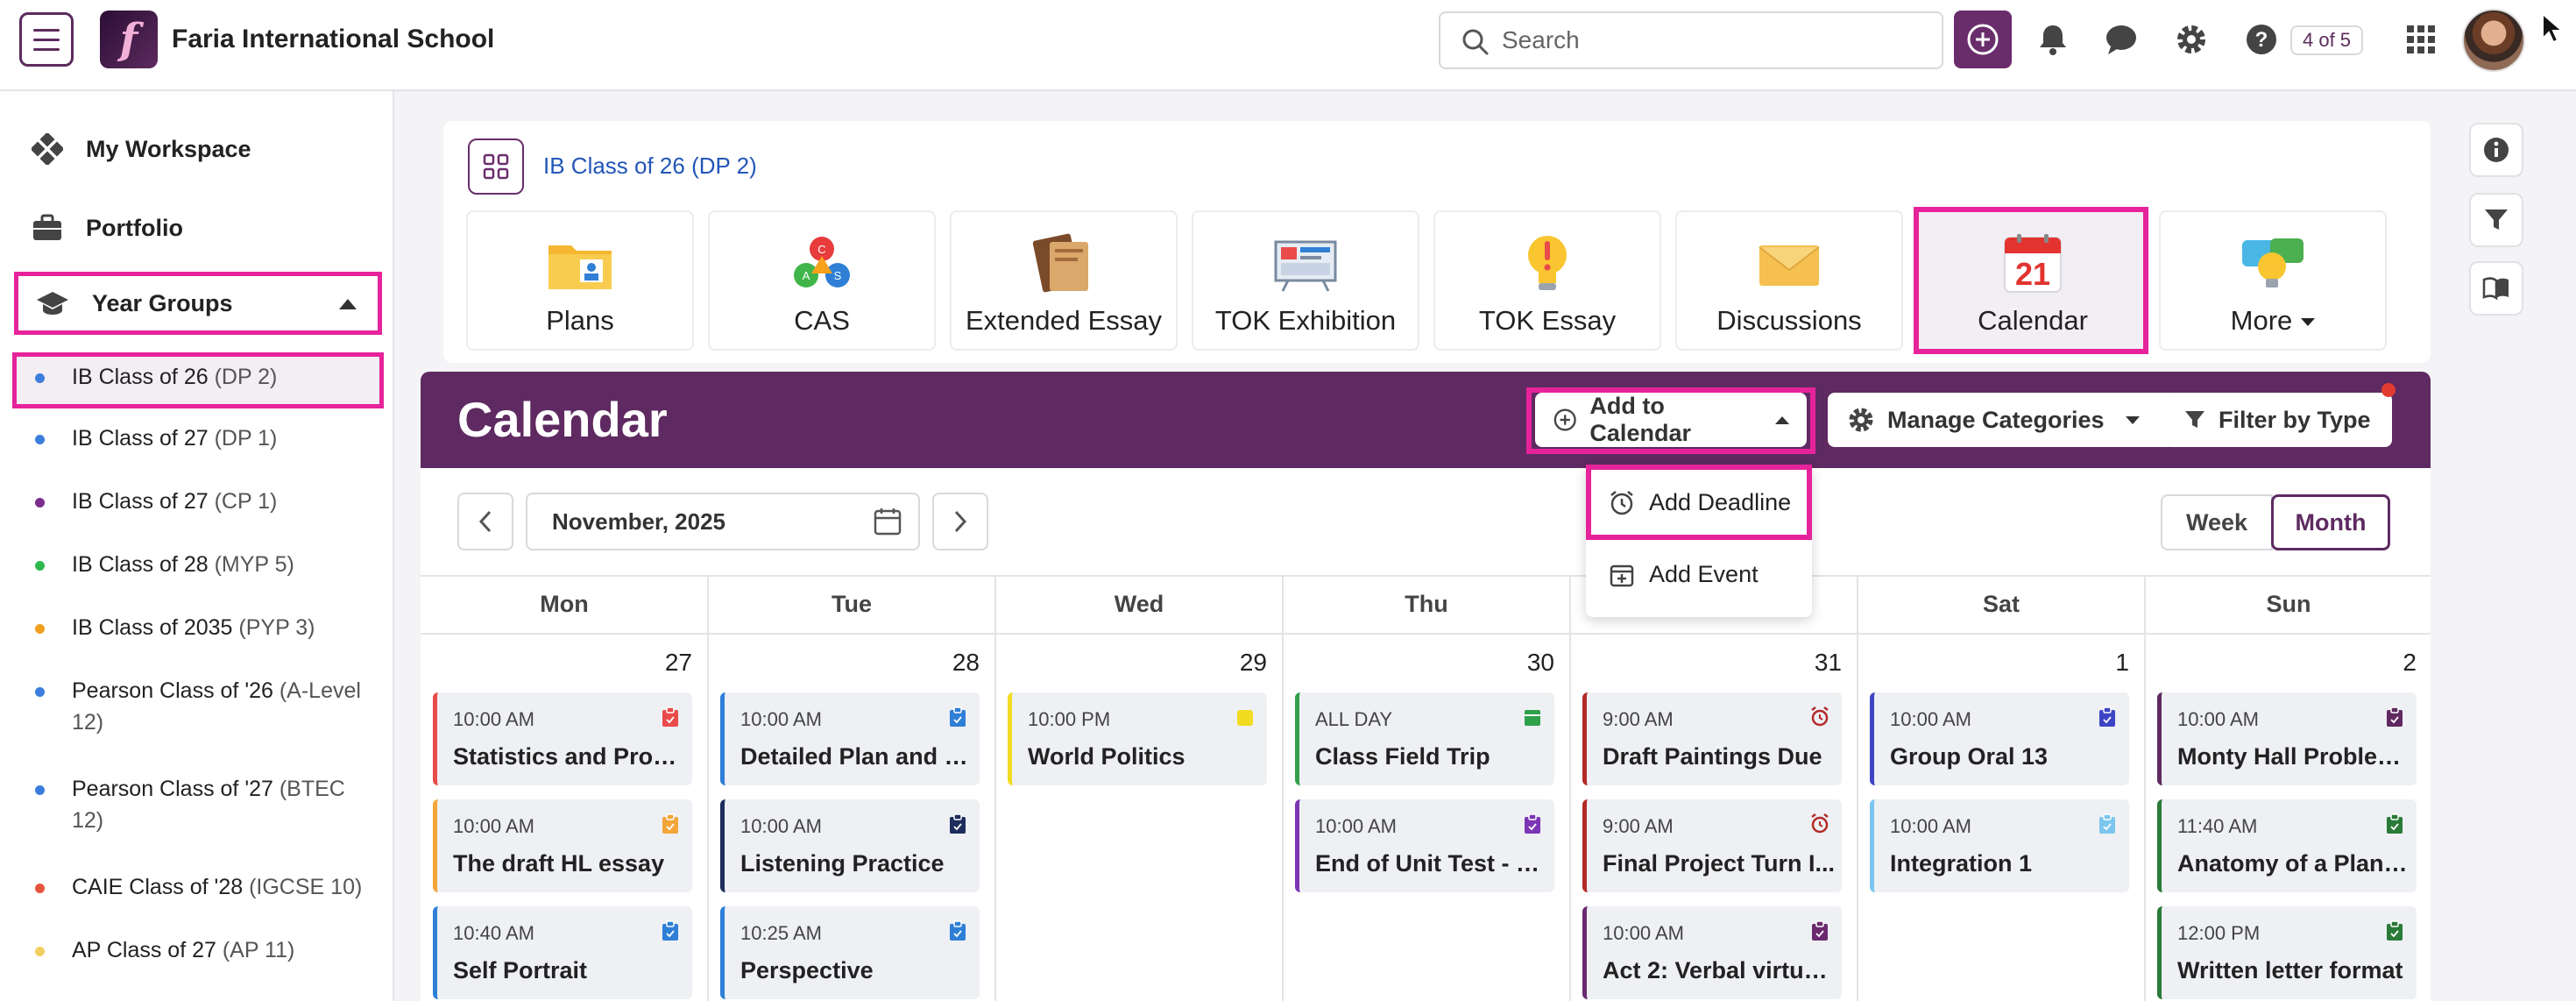 This screenshot has height=1001, width=2576. Describe the element at coordinates (1064, 280) in the screenshot. I see `tool-extended-essay: Extended Essay` at that location.